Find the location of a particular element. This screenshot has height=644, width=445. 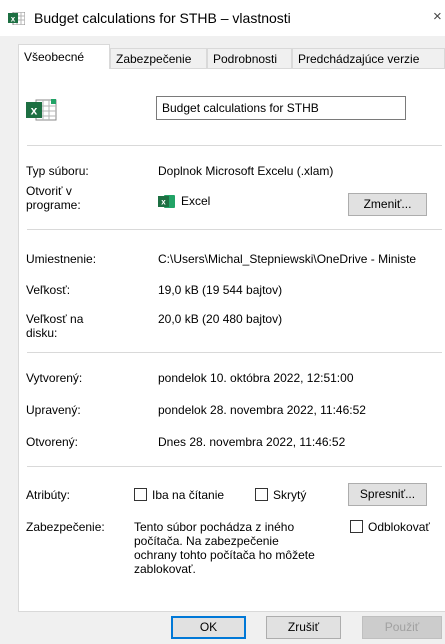

file-name-field: Budget calculations for STHB is located at coordinates (281, 108).